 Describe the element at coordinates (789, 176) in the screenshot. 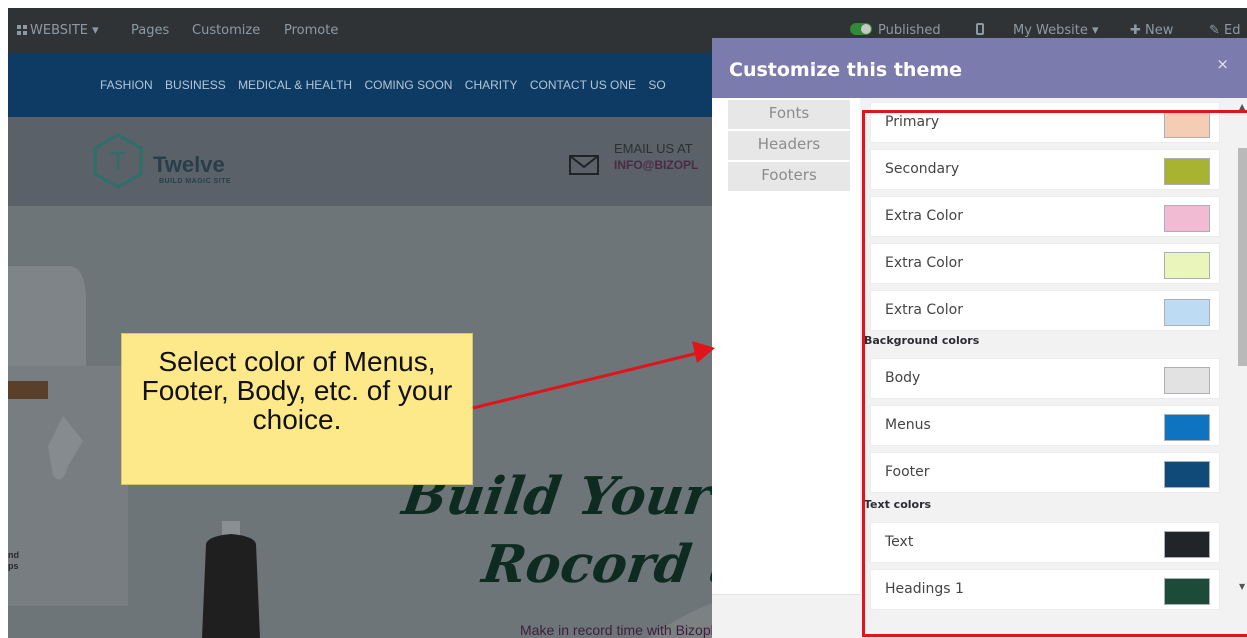

I see `tab-footers: Footers` at that location.